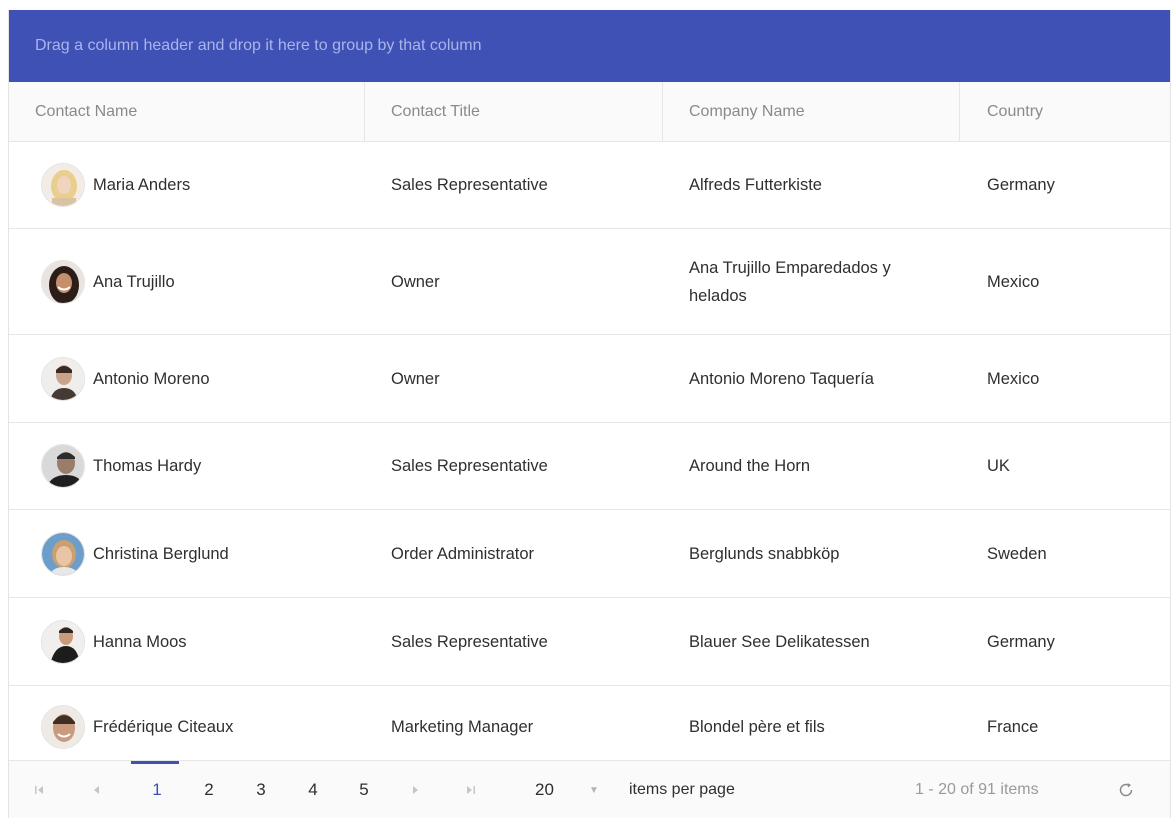 This screenshot has height=818, width=1171. What do you see at coordinates (134, 281) in the screenshot?
I see `contact-name: Ana Trujillo` at bounding box center [134, 281].